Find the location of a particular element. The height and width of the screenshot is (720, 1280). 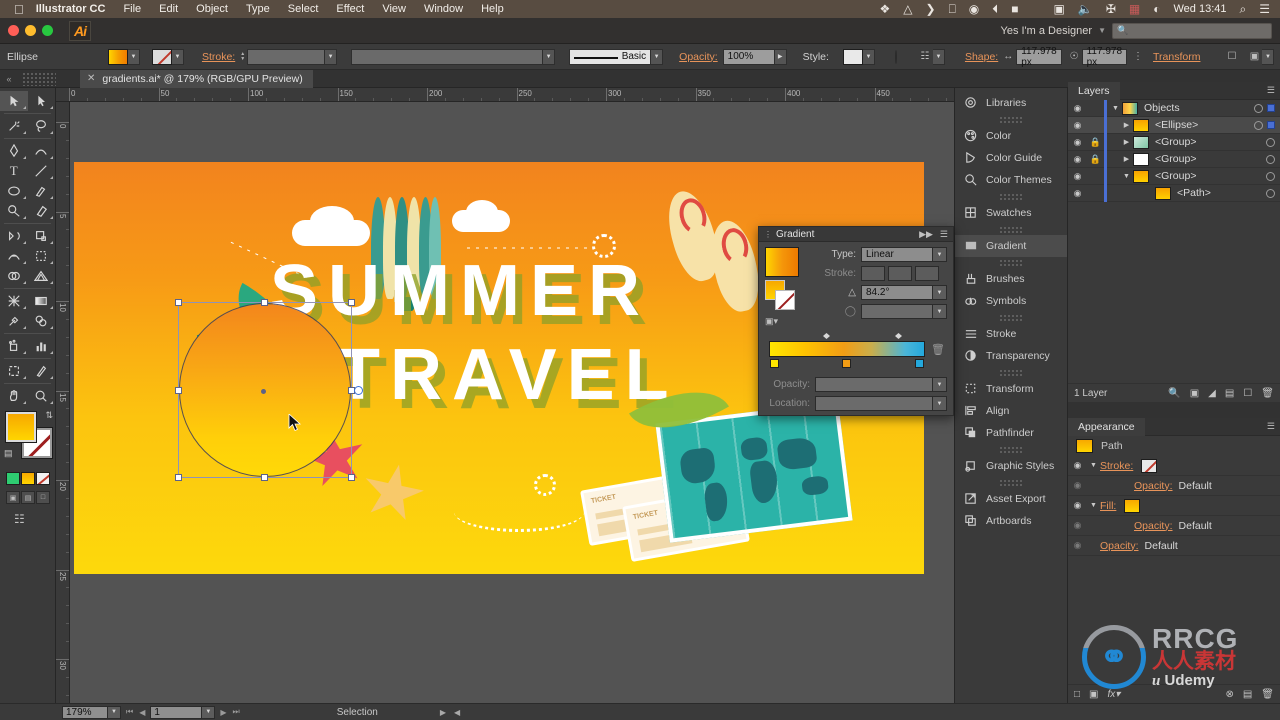

align-icon: ☷ is located at coordinates (925, 57).